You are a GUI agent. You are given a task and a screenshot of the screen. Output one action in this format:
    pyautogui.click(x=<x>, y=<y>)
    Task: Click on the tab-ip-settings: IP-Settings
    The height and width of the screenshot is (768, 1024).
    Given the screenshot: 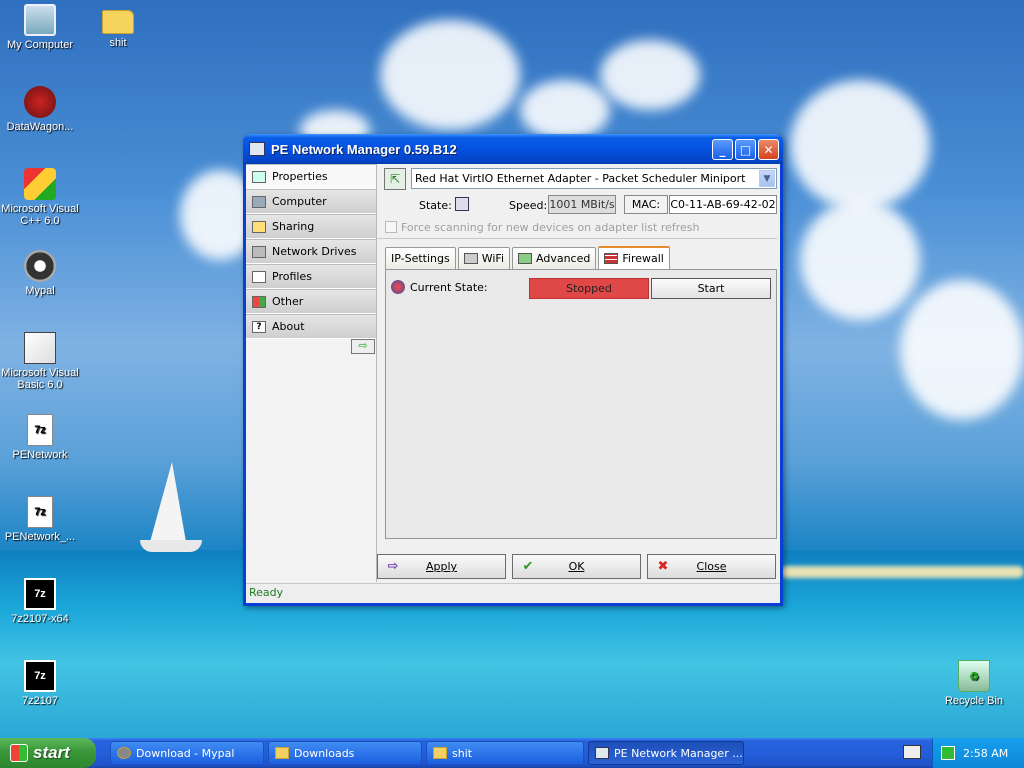 What is the action you would take?
    pyautogui.click(x=420, y=258)
    